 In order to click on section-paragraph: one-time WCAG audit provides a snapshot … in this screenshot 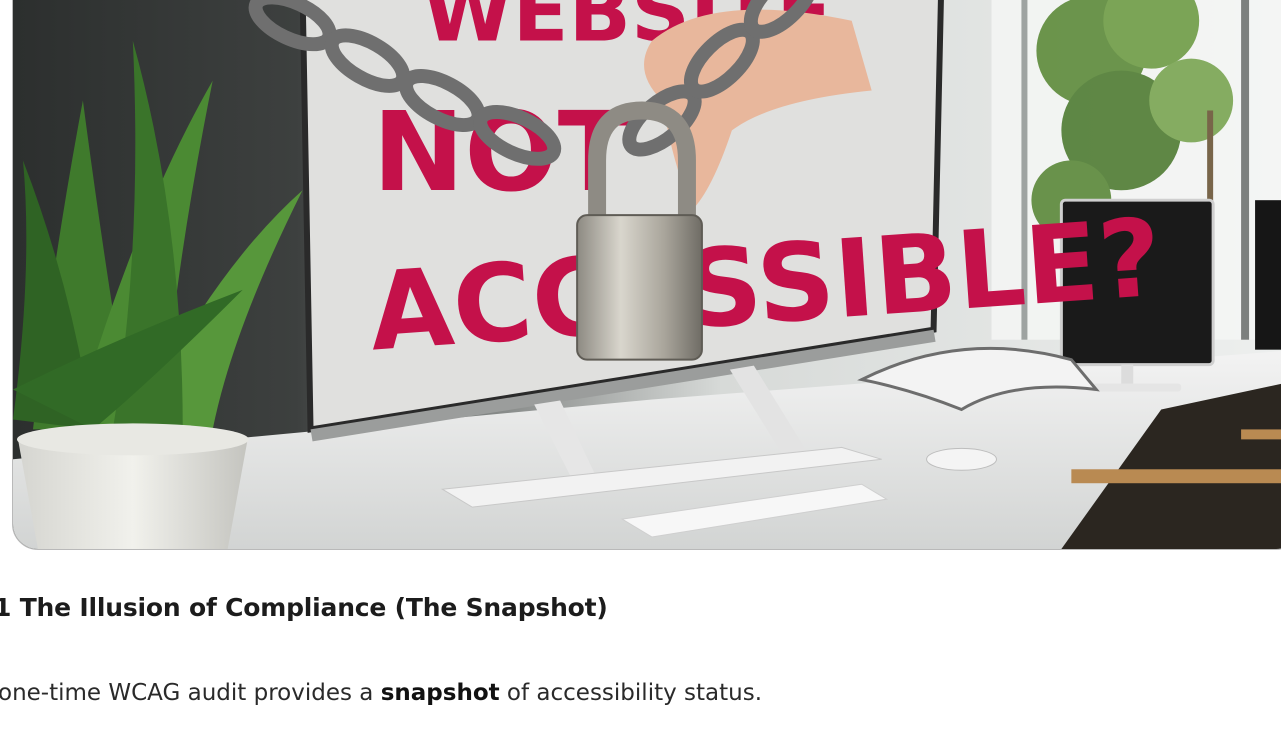, I will do `click(381, 693)`.